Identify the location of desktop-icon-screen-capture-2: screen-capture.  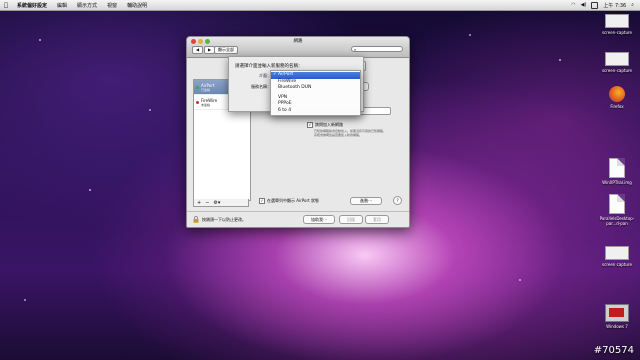
(617, 62).